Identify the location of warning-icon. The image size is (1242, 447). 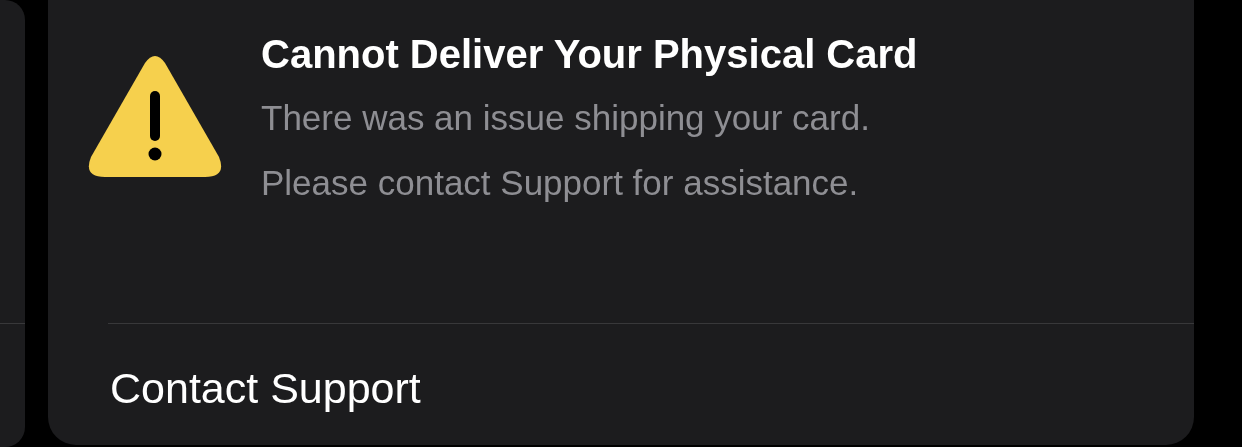
(155, 117).